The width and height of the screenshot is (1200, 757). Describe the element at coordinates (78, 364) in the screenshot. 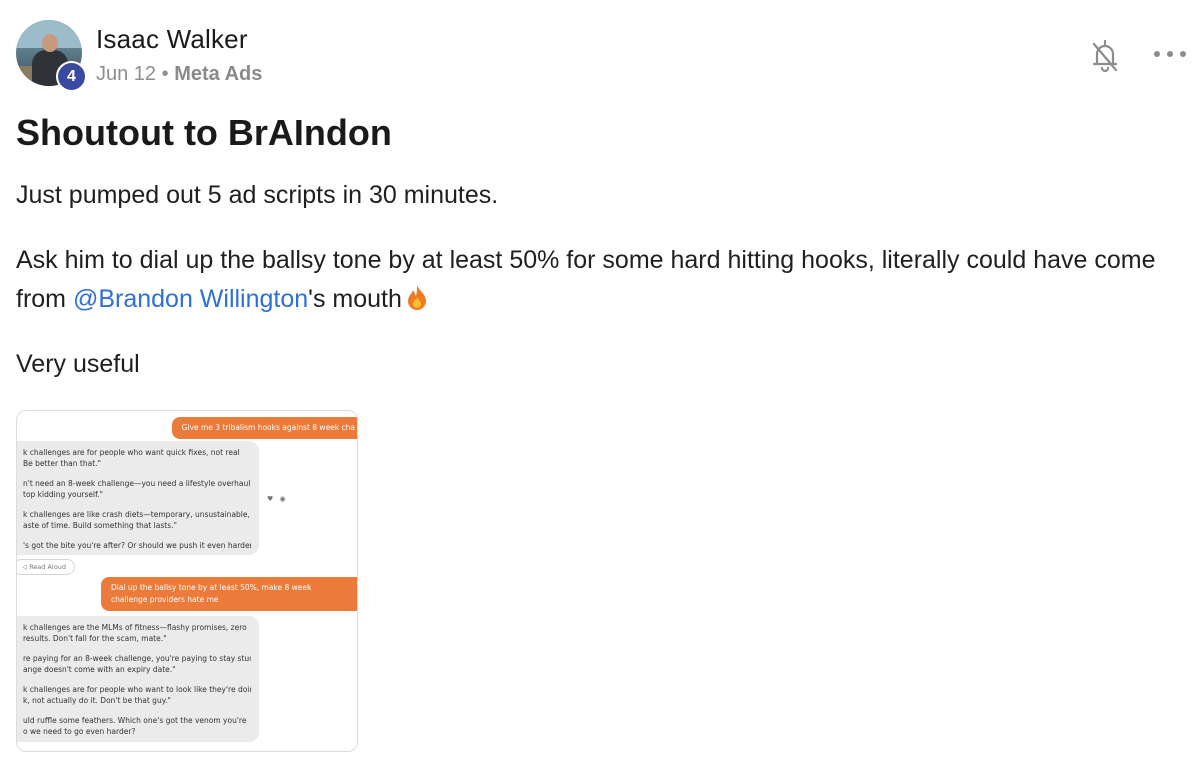

I see `post-paragraph-3: Very useful` at that location.